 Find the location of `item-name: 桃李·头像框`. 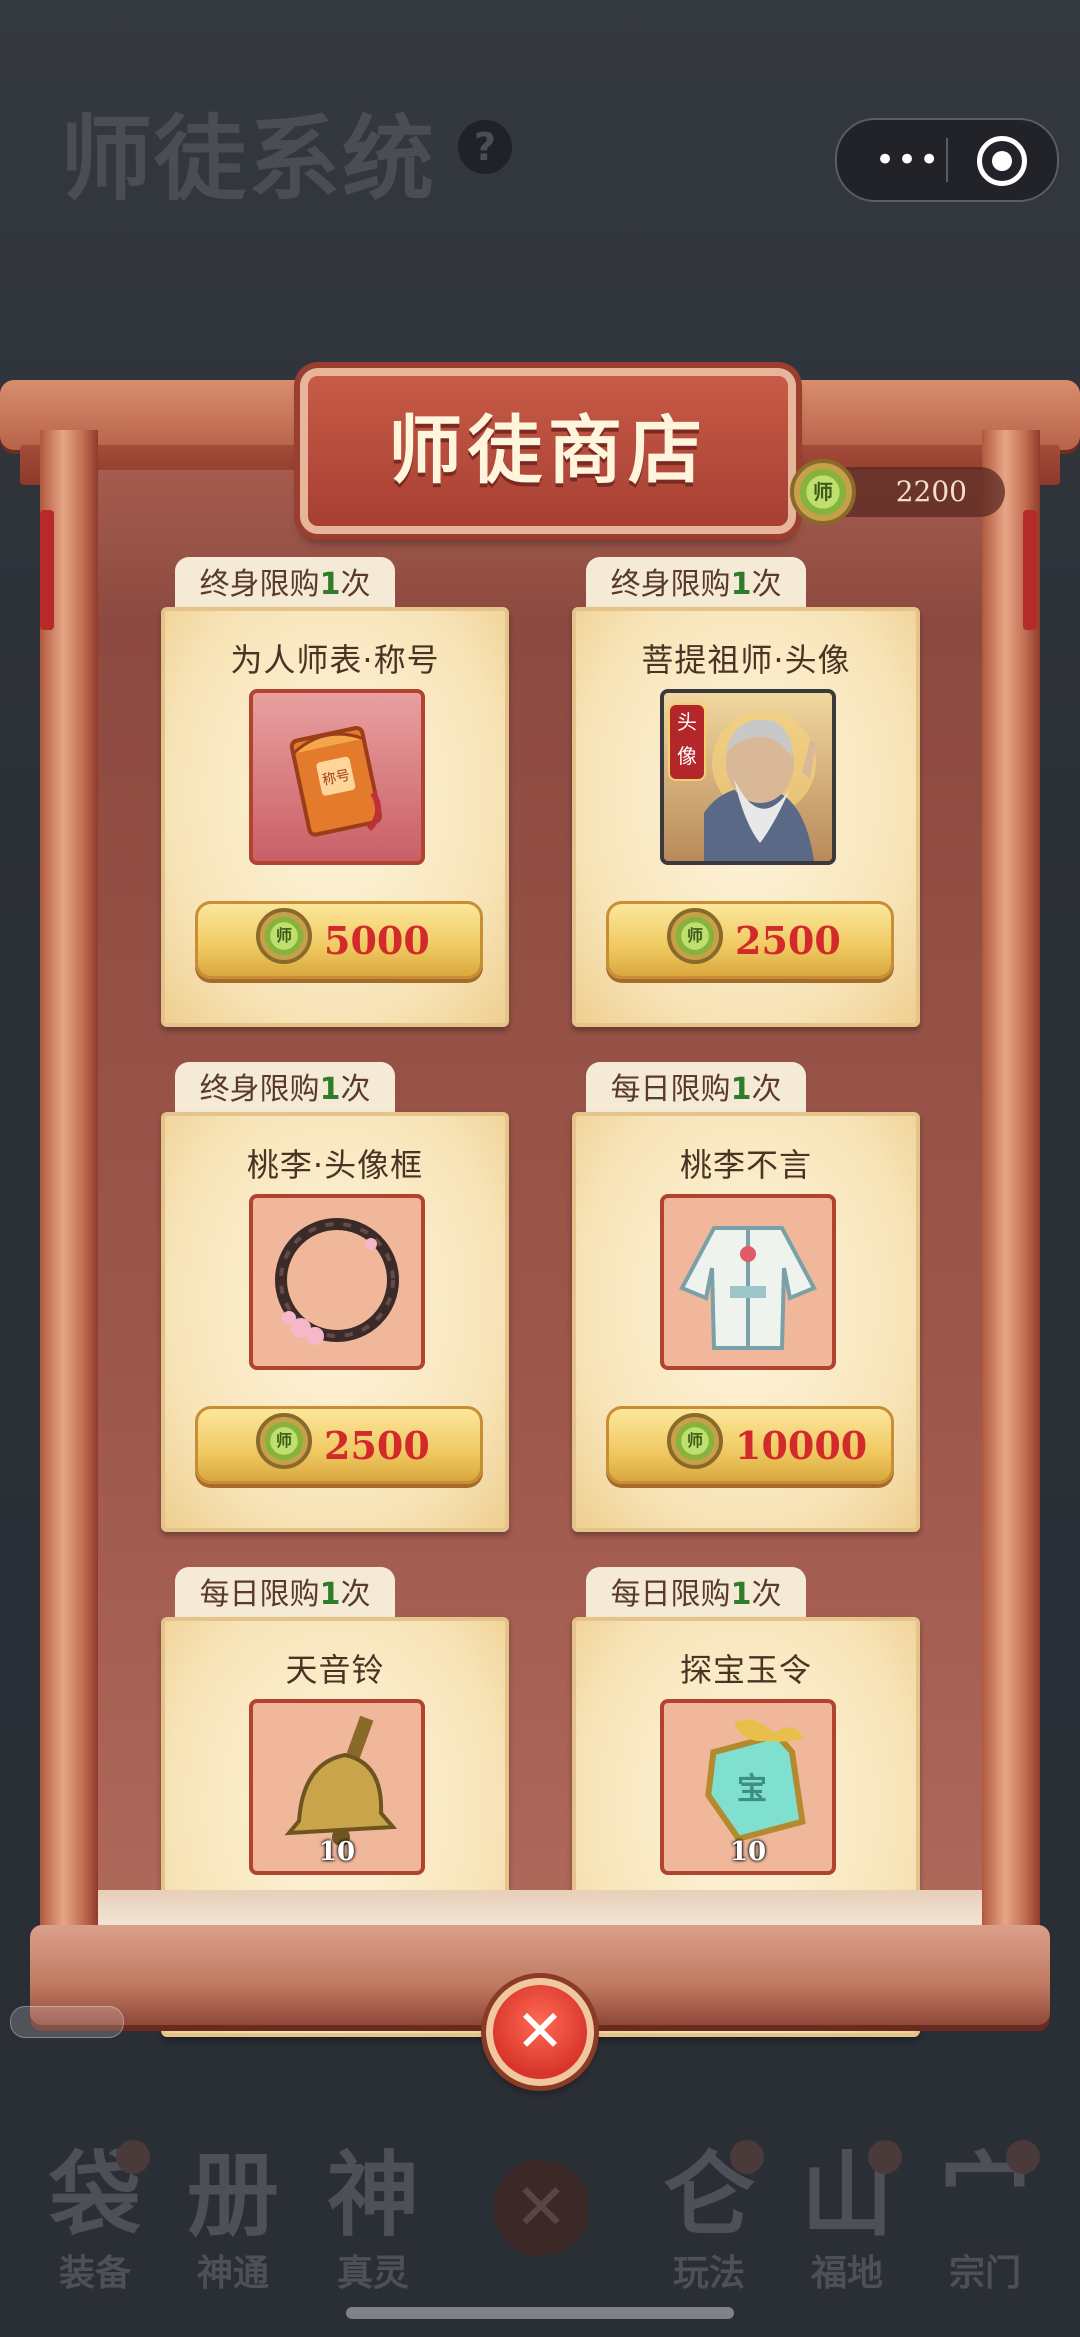

item-name: 桃李·头像框 is located at coordinates (335, 1165).